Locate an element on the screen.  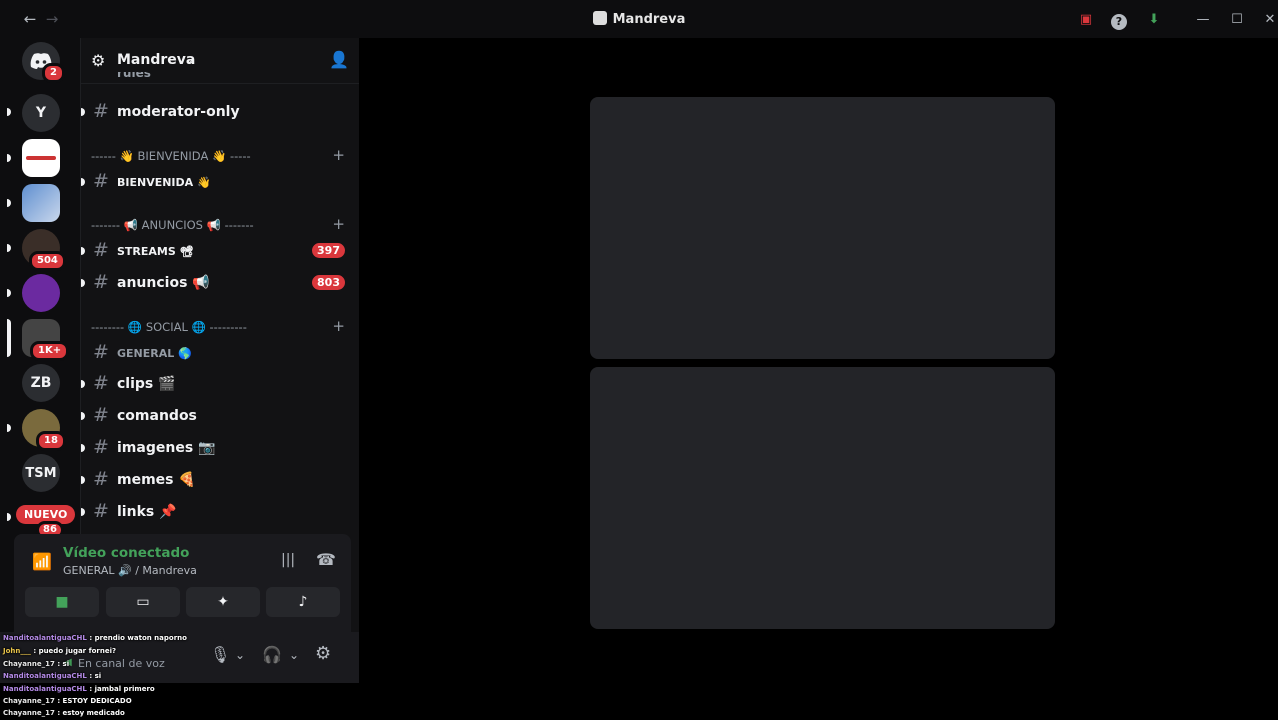
category-anuncios: ------- 📢 ANUNCIOS 📢 ------- + is located at coordinates (221, 225).